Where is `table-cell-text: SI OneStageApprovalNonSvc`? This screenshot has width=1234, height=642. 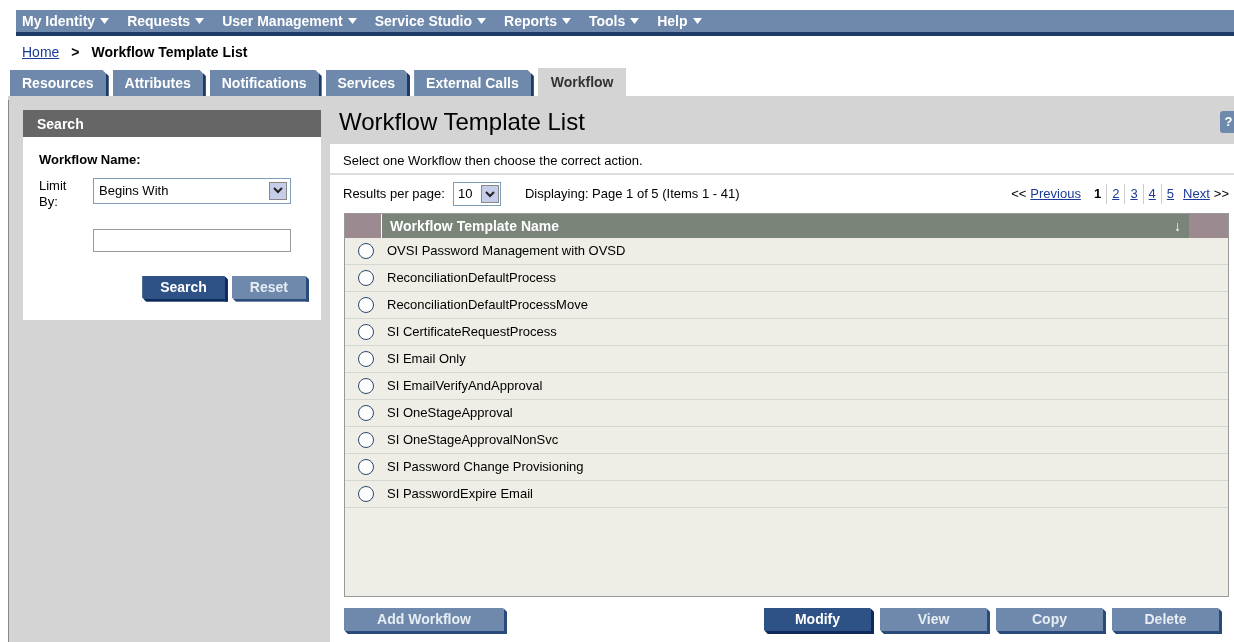
table-cell-text: SI OneStageApprovalNonSvc is located at coordinates (473, 440).